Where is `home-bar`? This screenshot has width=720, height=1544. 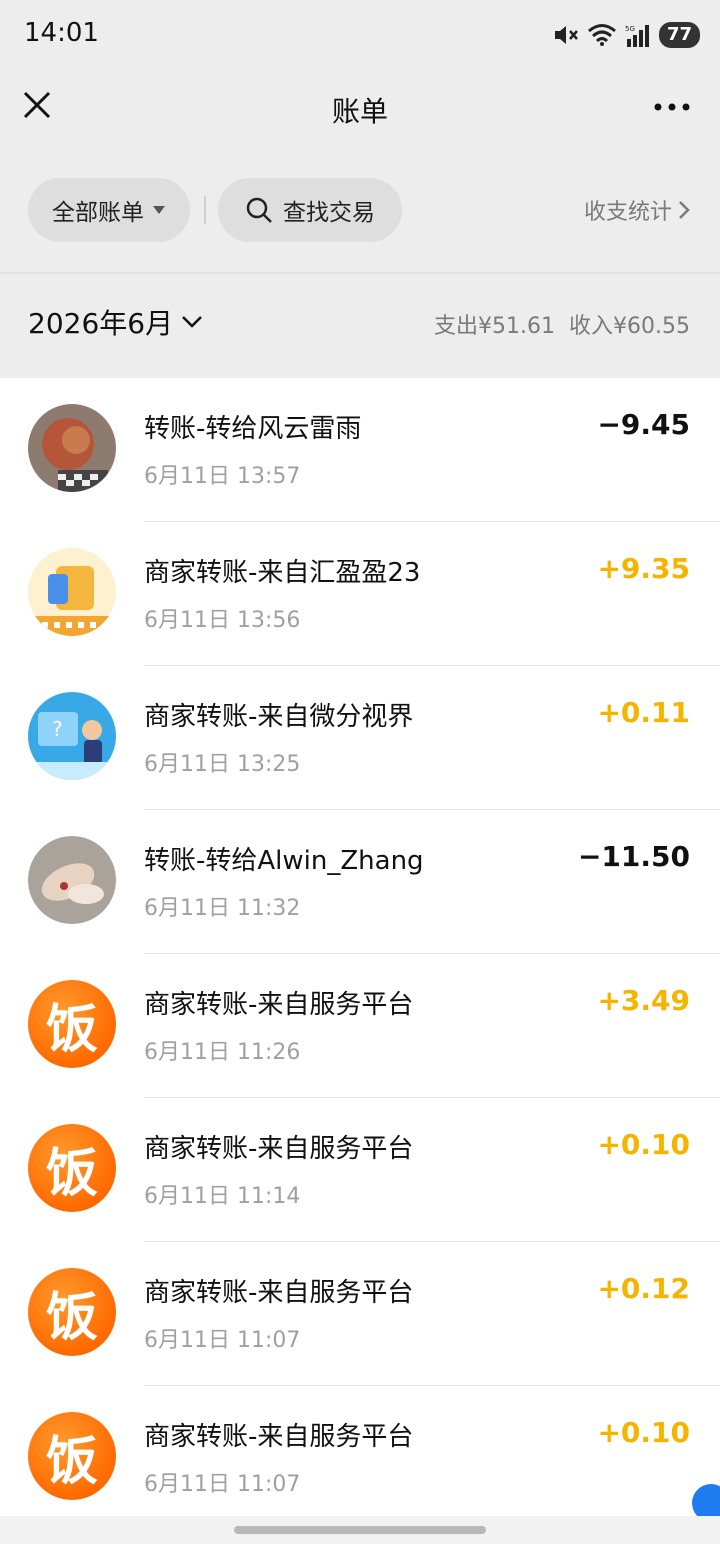 home-bar is located at coordinates (360, 1530).